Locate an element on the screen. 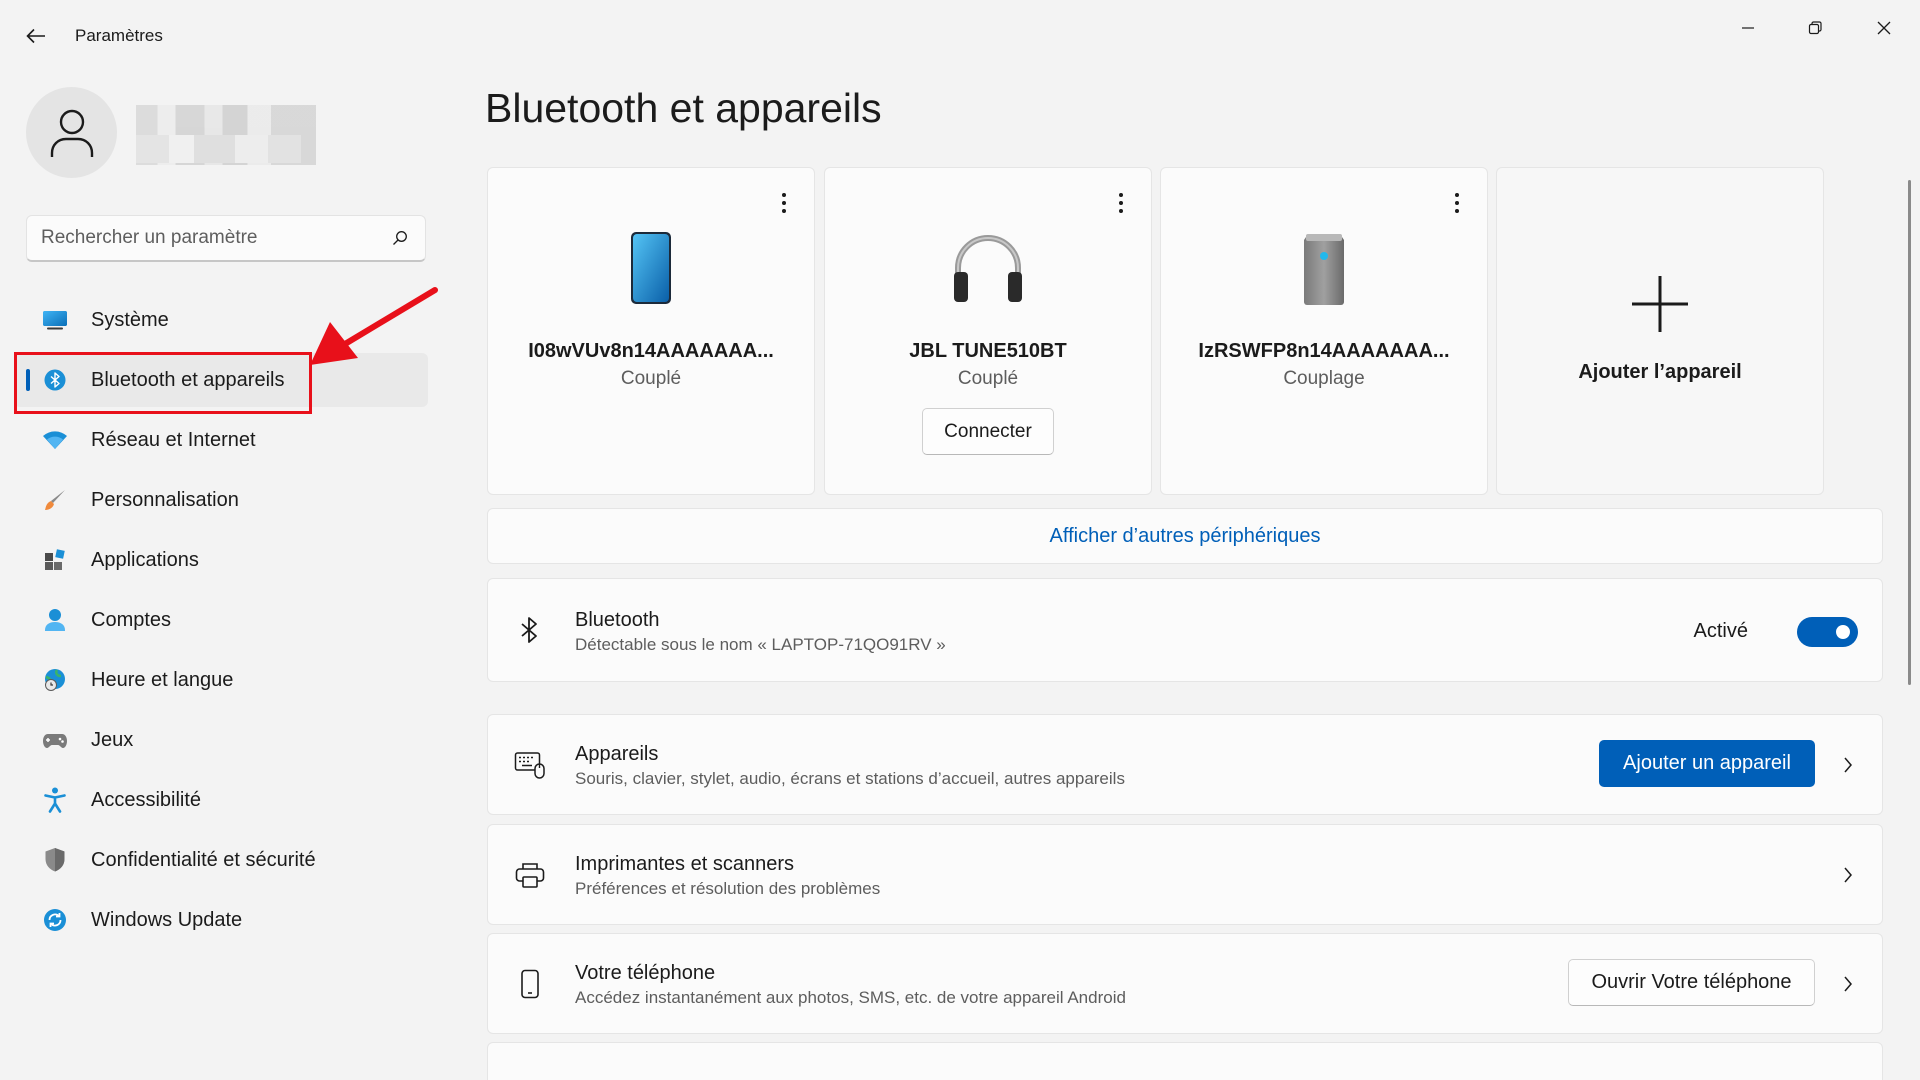 This screenshot has height=1080, width=1920. toggle-state-label: Activé is located at coordinates (1720, 631).